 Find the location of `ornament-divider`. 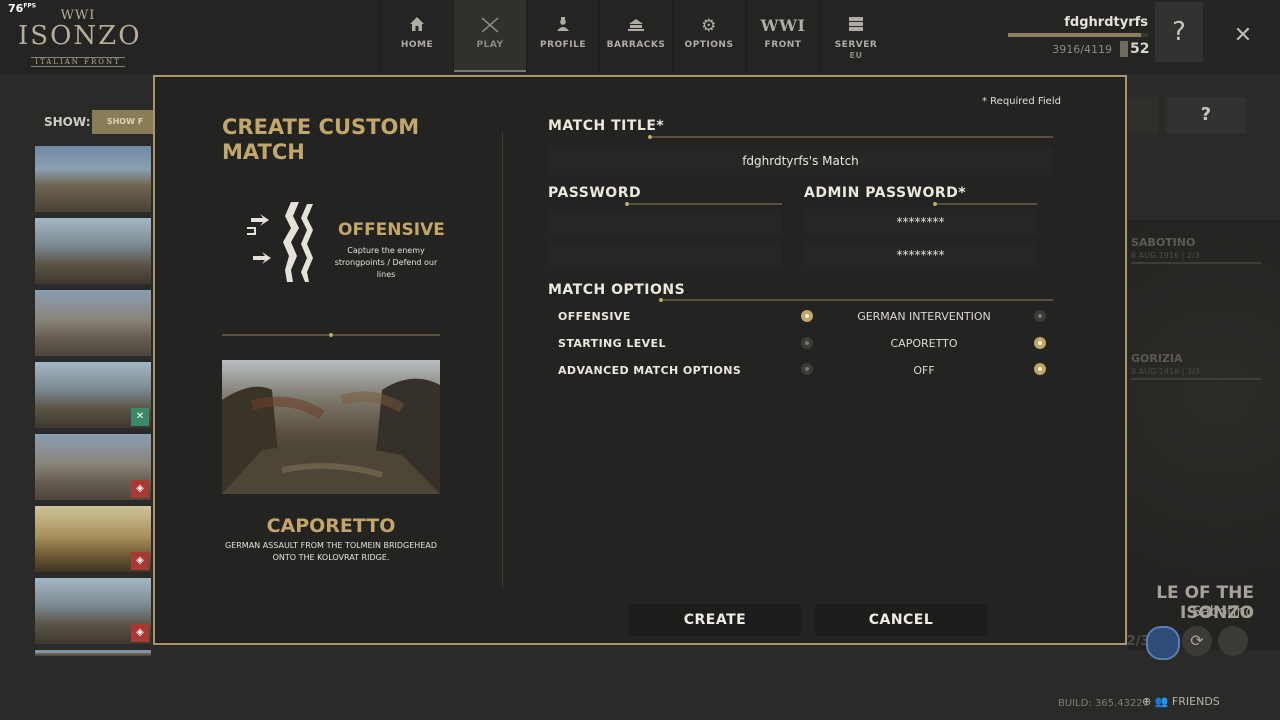

ornament-divider is located at coordinates (331, 329).